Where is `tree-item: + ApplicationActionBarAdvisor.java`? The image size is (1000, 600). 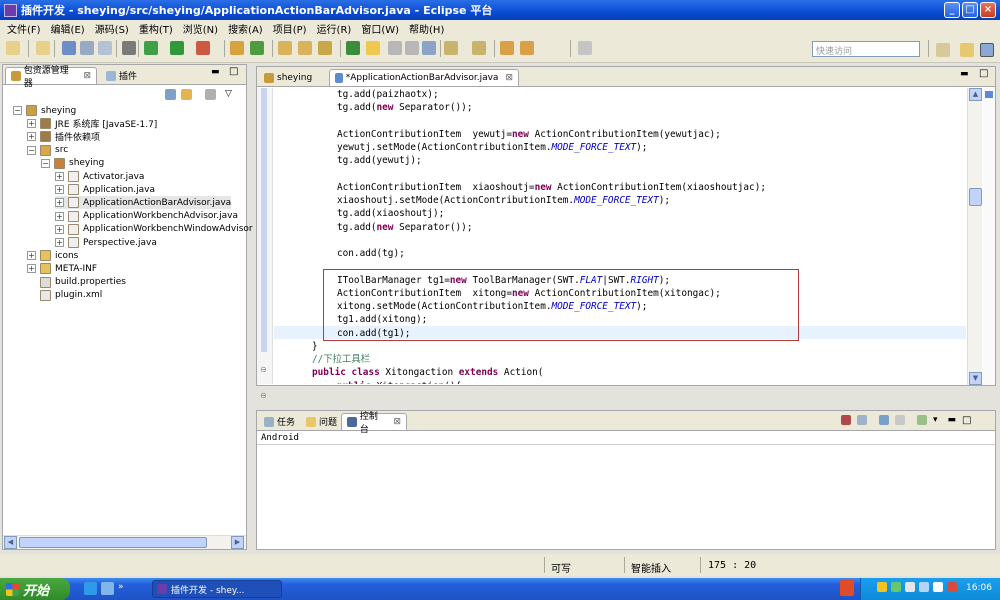 tree-item: + ApplicationActionBarAdvisor.java is located at coordinates (143, 203).